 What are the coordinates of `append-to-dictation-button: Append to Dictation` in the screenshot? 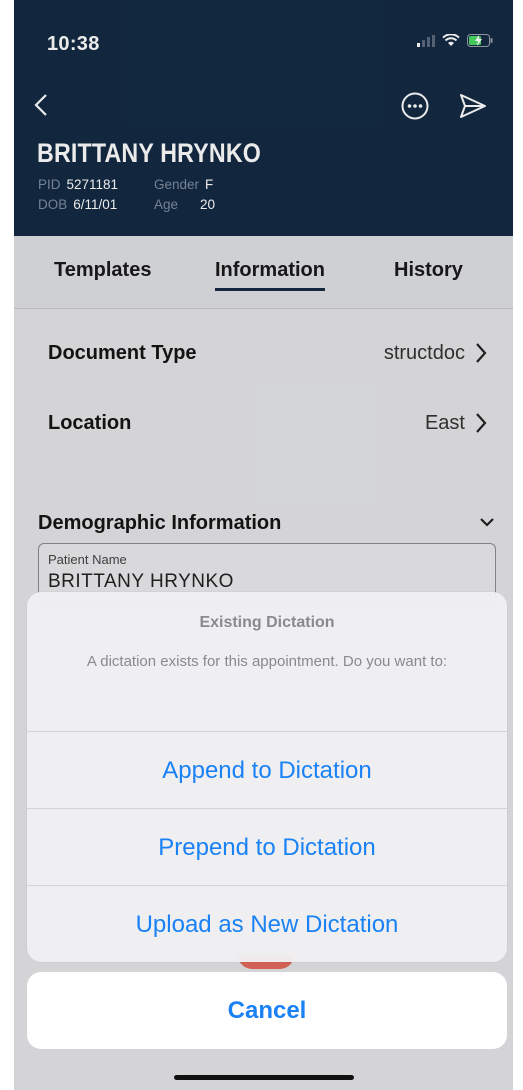 It's located at (267, 770).